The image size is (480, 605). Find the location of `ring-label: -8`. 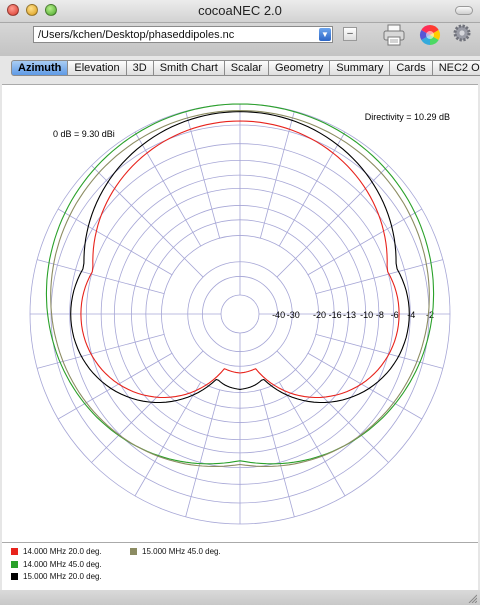

ring-label: -8 is located at coordinates (380, 315).